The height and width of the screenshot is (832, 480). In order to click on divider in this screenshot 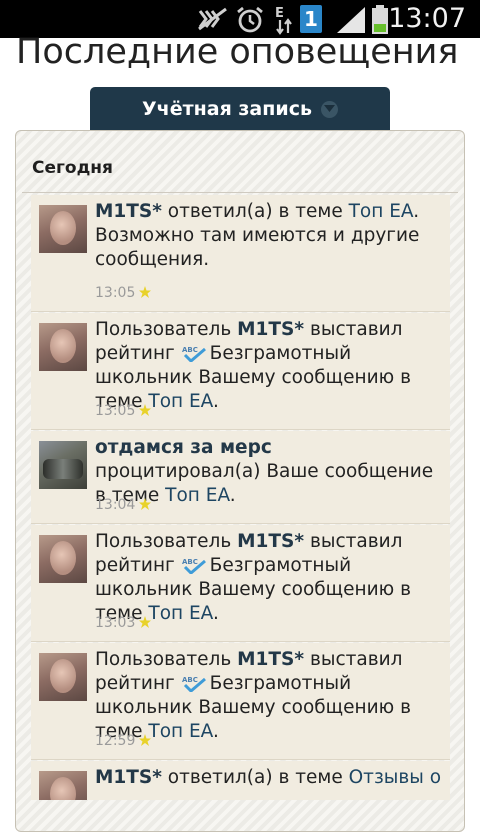, I will do `click(240, 192)`.